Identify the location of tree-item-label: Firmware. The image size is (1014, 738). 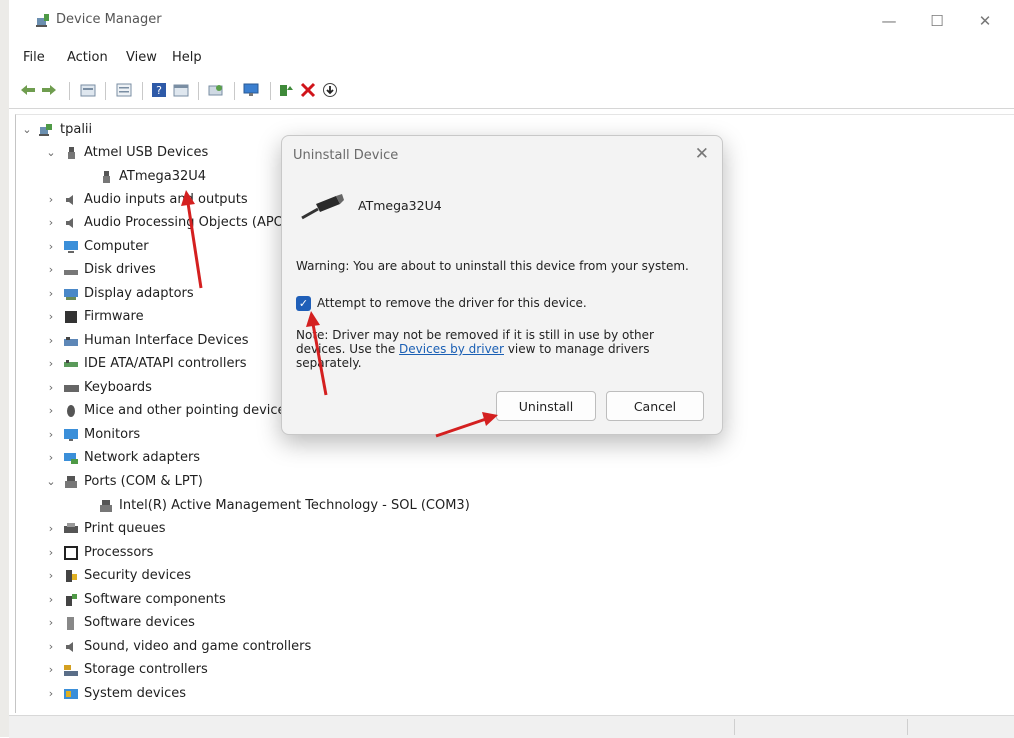
(114, 316).